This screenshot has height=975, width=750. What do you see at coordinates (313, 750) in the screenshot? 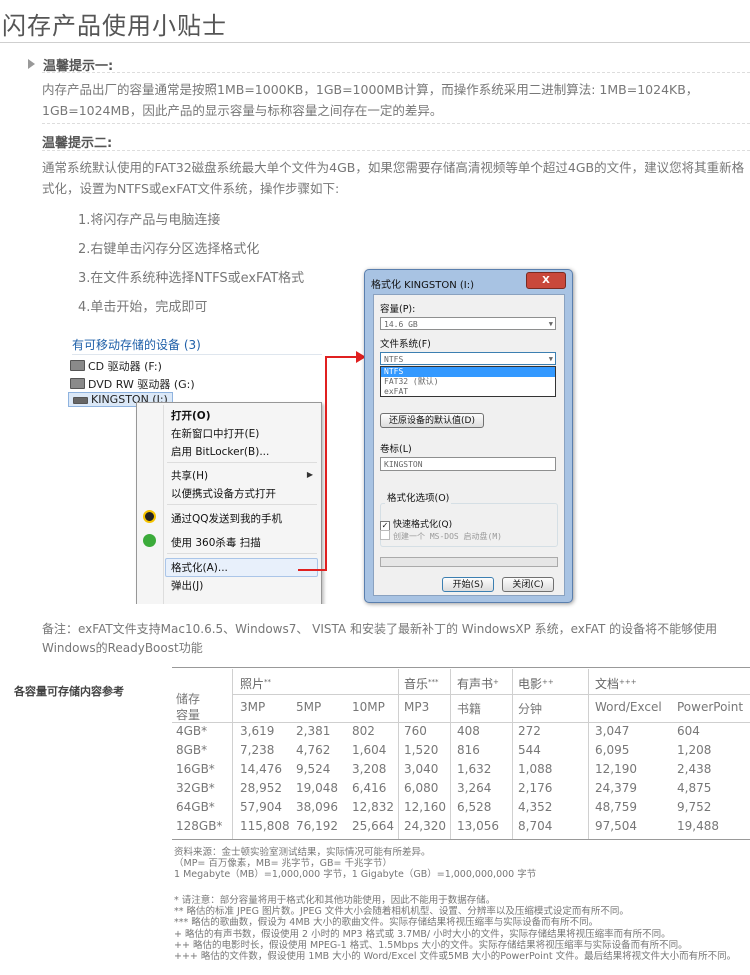
I see `table-cell: 4,762` at bounding box center [313, 750].